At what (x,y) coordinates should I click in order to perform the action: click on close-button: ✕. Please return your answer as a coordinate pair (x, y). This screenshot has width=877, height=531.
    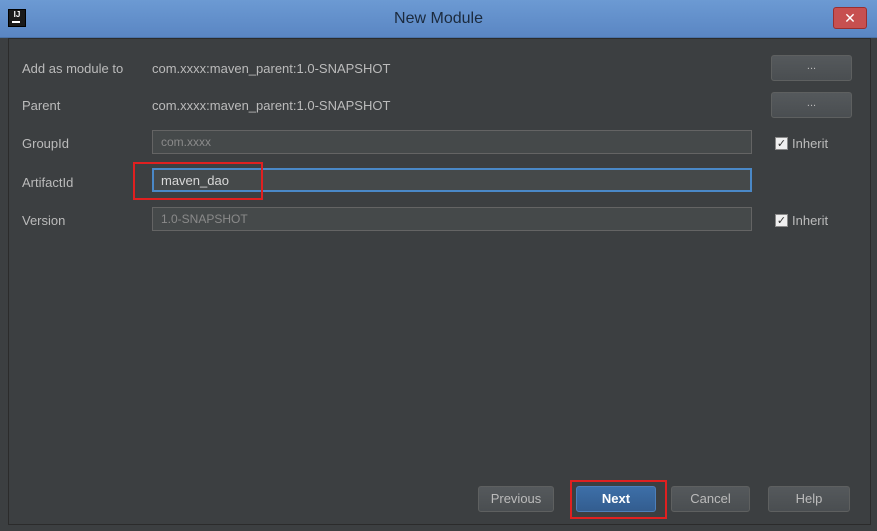
    Looking at the image, I should click on (850, 18).